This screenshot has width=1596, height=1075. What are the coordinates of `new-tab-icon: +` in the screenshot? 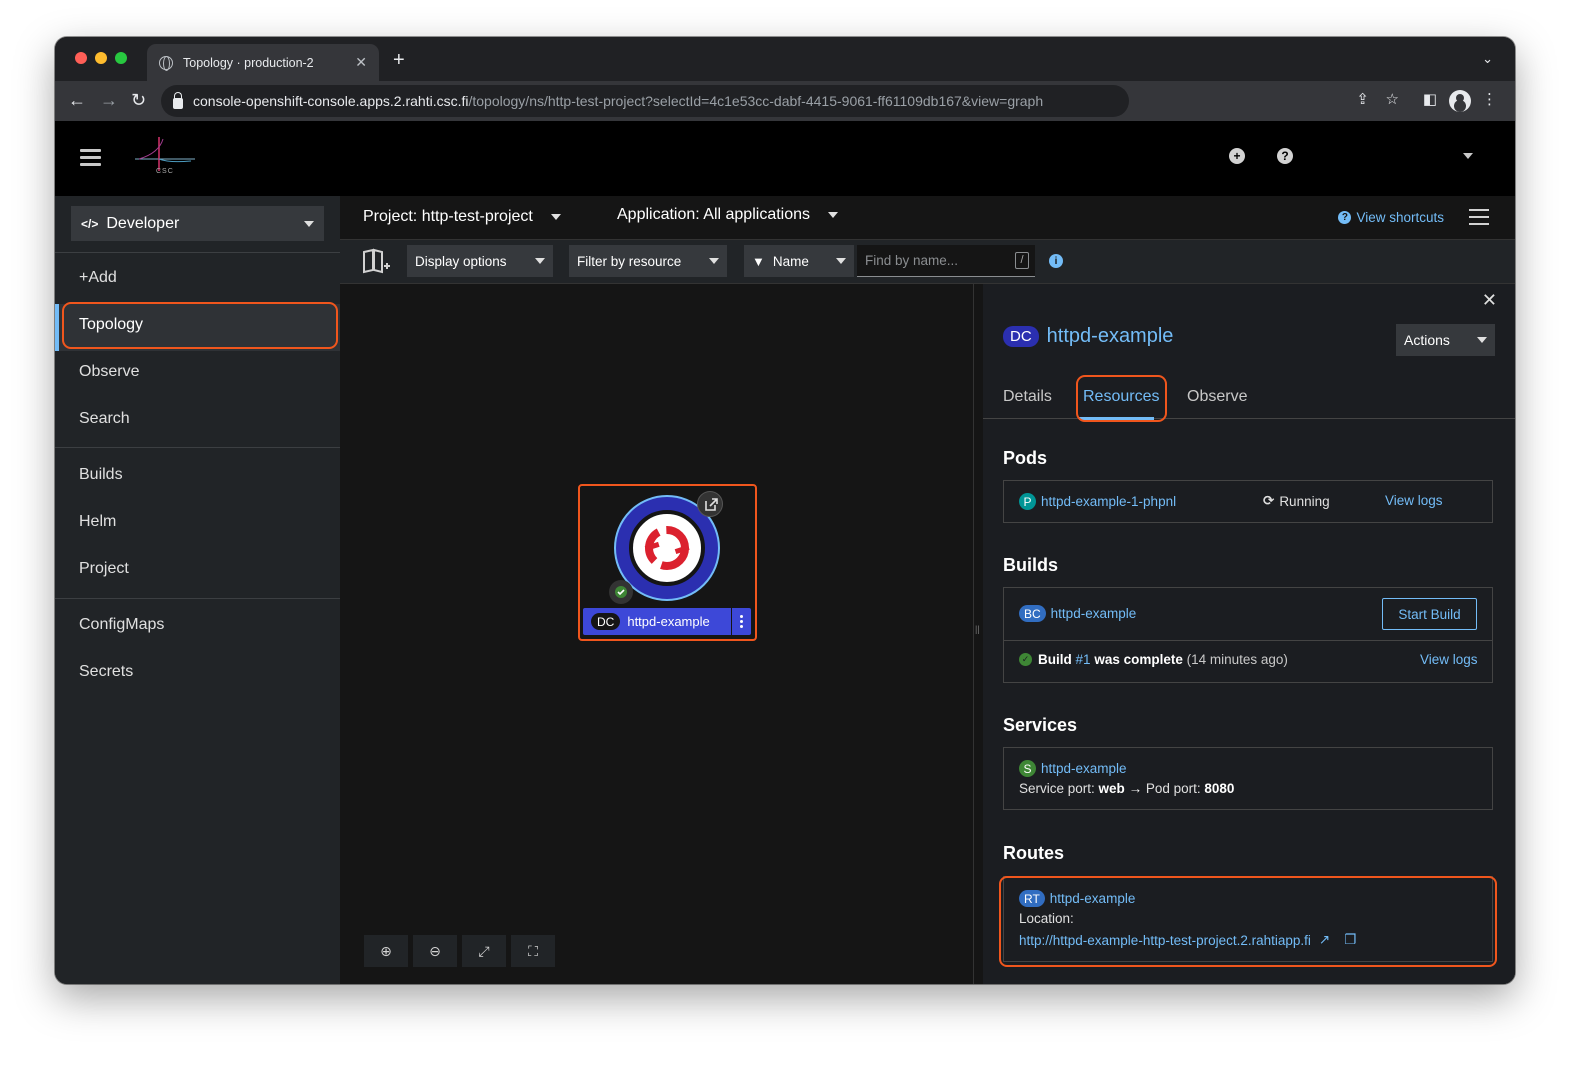 It's located at (399, 60).